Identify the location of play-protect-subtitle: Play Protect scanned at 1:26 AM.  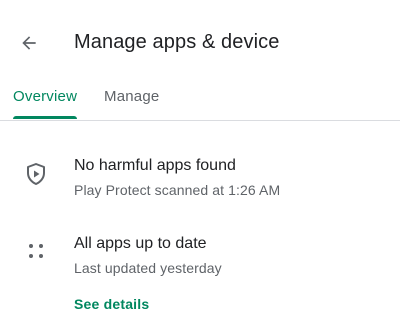
(177, 190).